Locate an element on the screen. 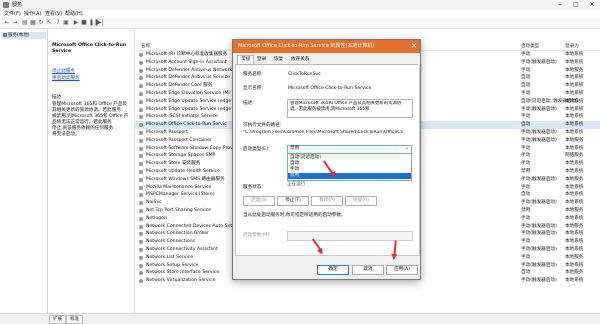 This screenshot has height=324, width=600. service-name: Network List Service is located at coordinates (170, 257).